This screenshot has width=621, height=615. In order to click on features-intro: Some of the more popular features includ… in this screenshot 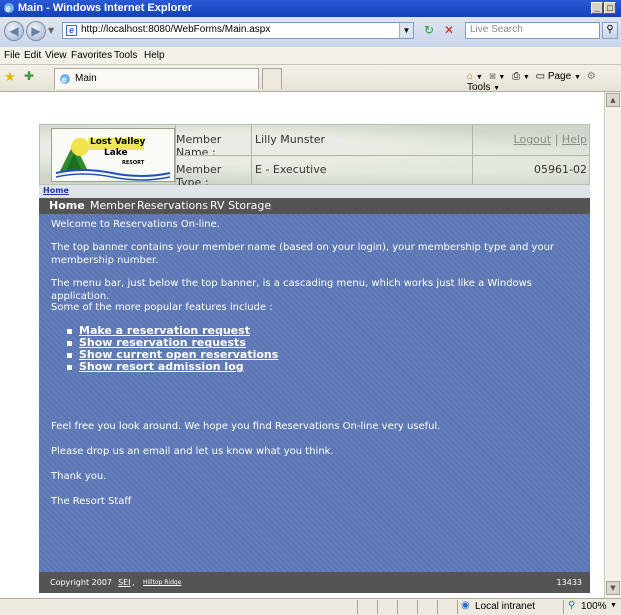, I will do `click(162, 307)`.